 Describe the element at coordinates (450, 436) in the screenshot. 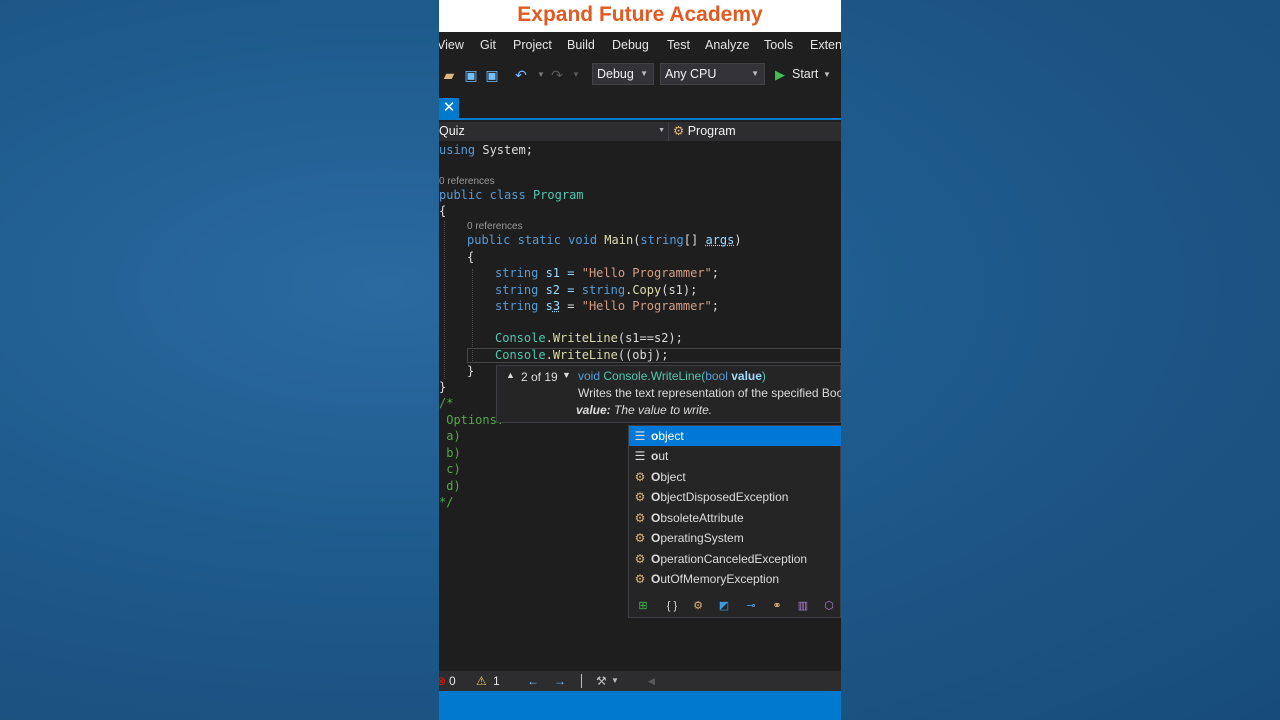

I see `code-comment: a)` at that location.